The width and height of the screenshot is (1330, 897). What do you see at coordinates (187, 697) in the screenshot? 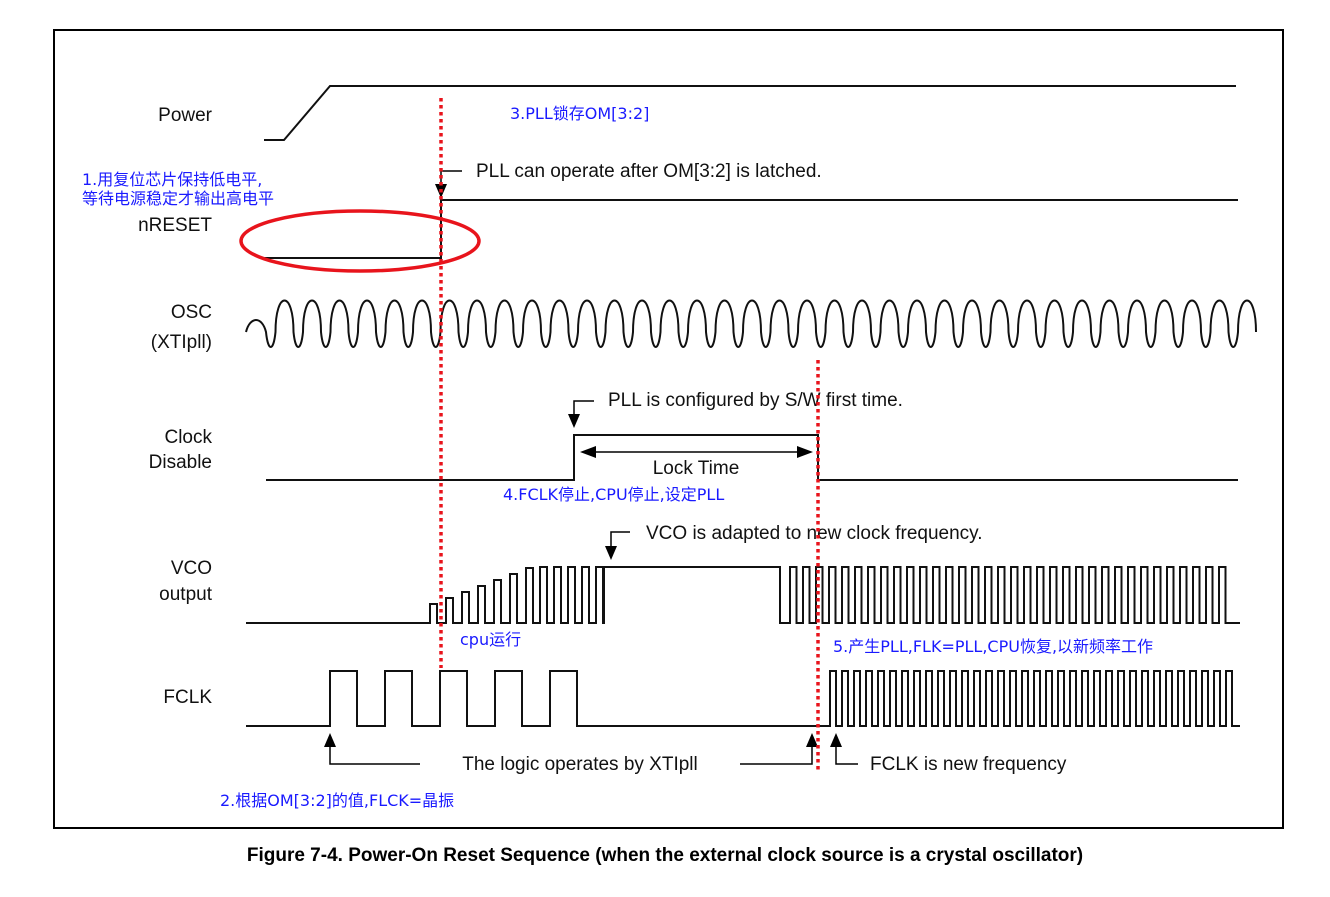
I see `fclk-label: FCLK` at bounding box center [187, 697].